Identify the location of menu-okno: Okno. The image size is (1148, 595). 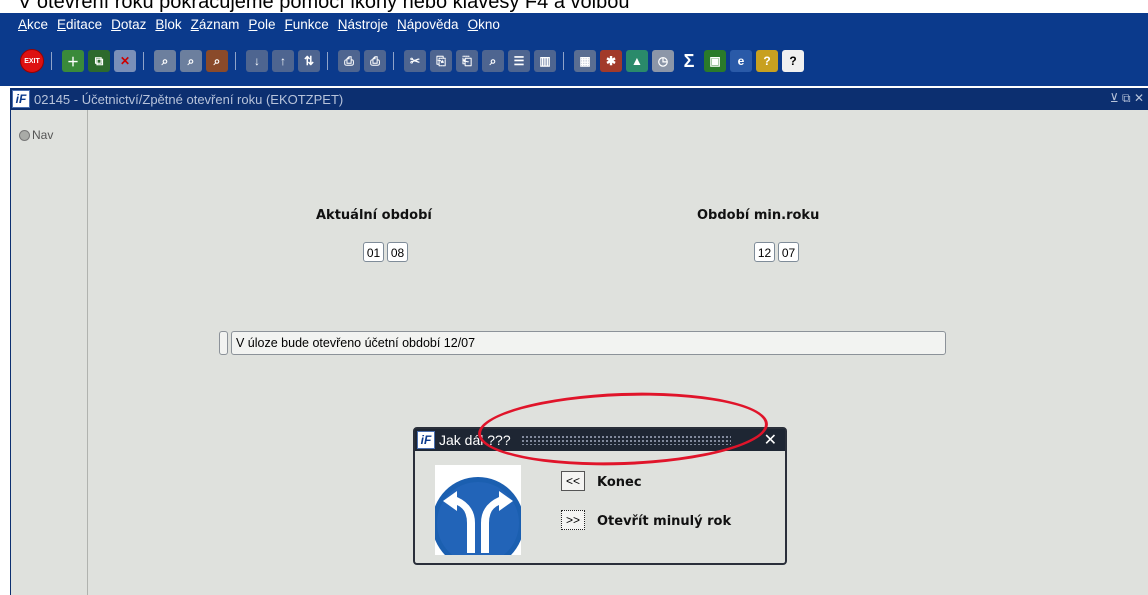
(484, 24).